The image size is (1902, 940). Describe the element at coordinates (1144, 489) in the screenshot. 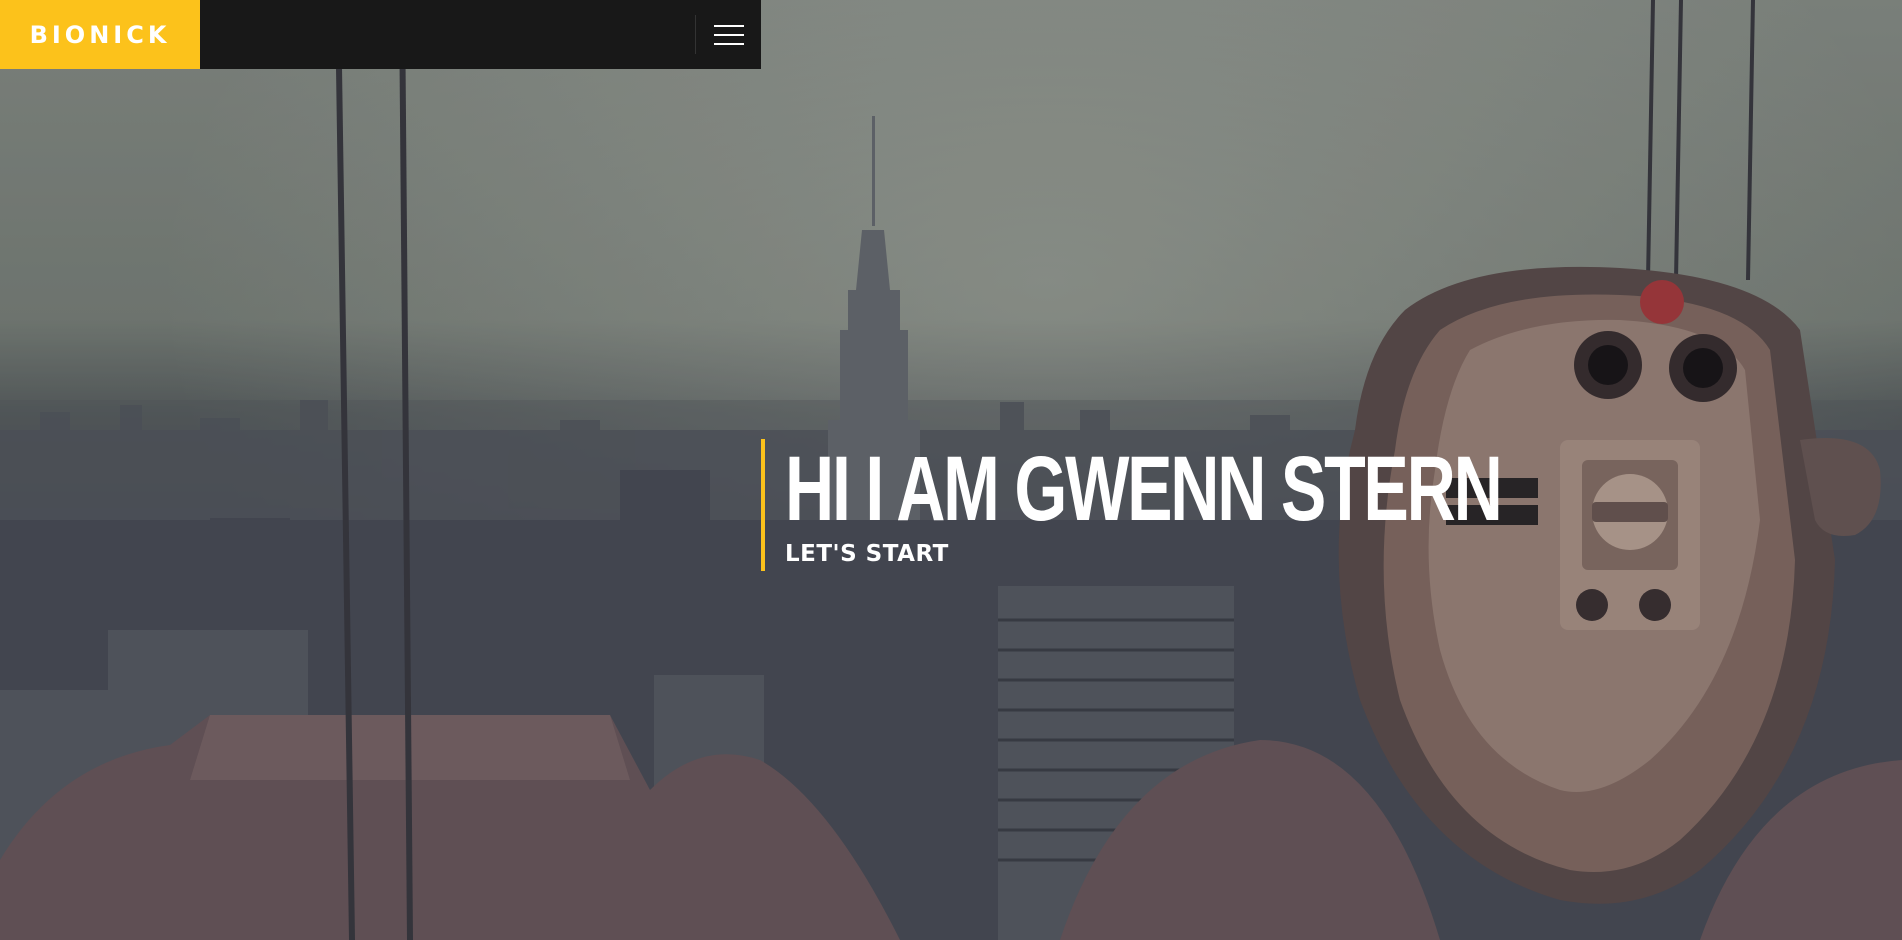

I see `hero-headline: HI I AM GWENN STERN` at that location.